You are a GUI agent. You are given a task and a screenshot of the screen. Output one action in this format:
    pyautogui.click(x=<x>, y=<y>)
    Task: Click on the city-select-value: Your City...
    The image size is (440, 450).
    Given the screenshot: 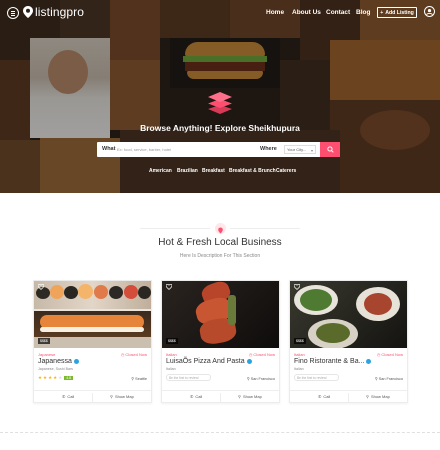 What is the action you would take?
    pyautogui.click(x=297, y=149)
    